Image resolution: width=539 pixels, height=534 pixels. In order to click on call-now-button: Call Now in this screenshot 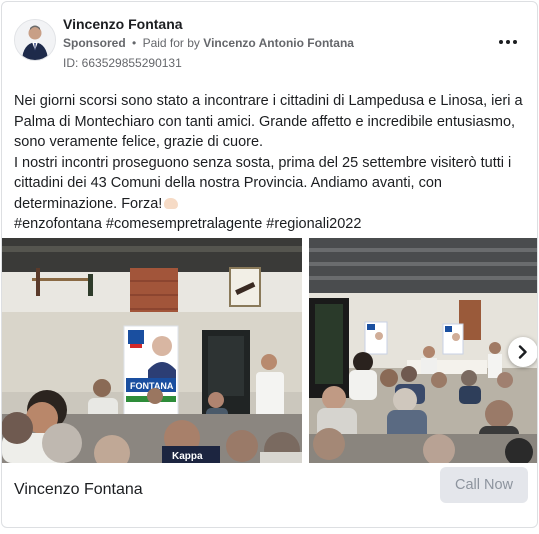, I will do `click(484, 485)`.